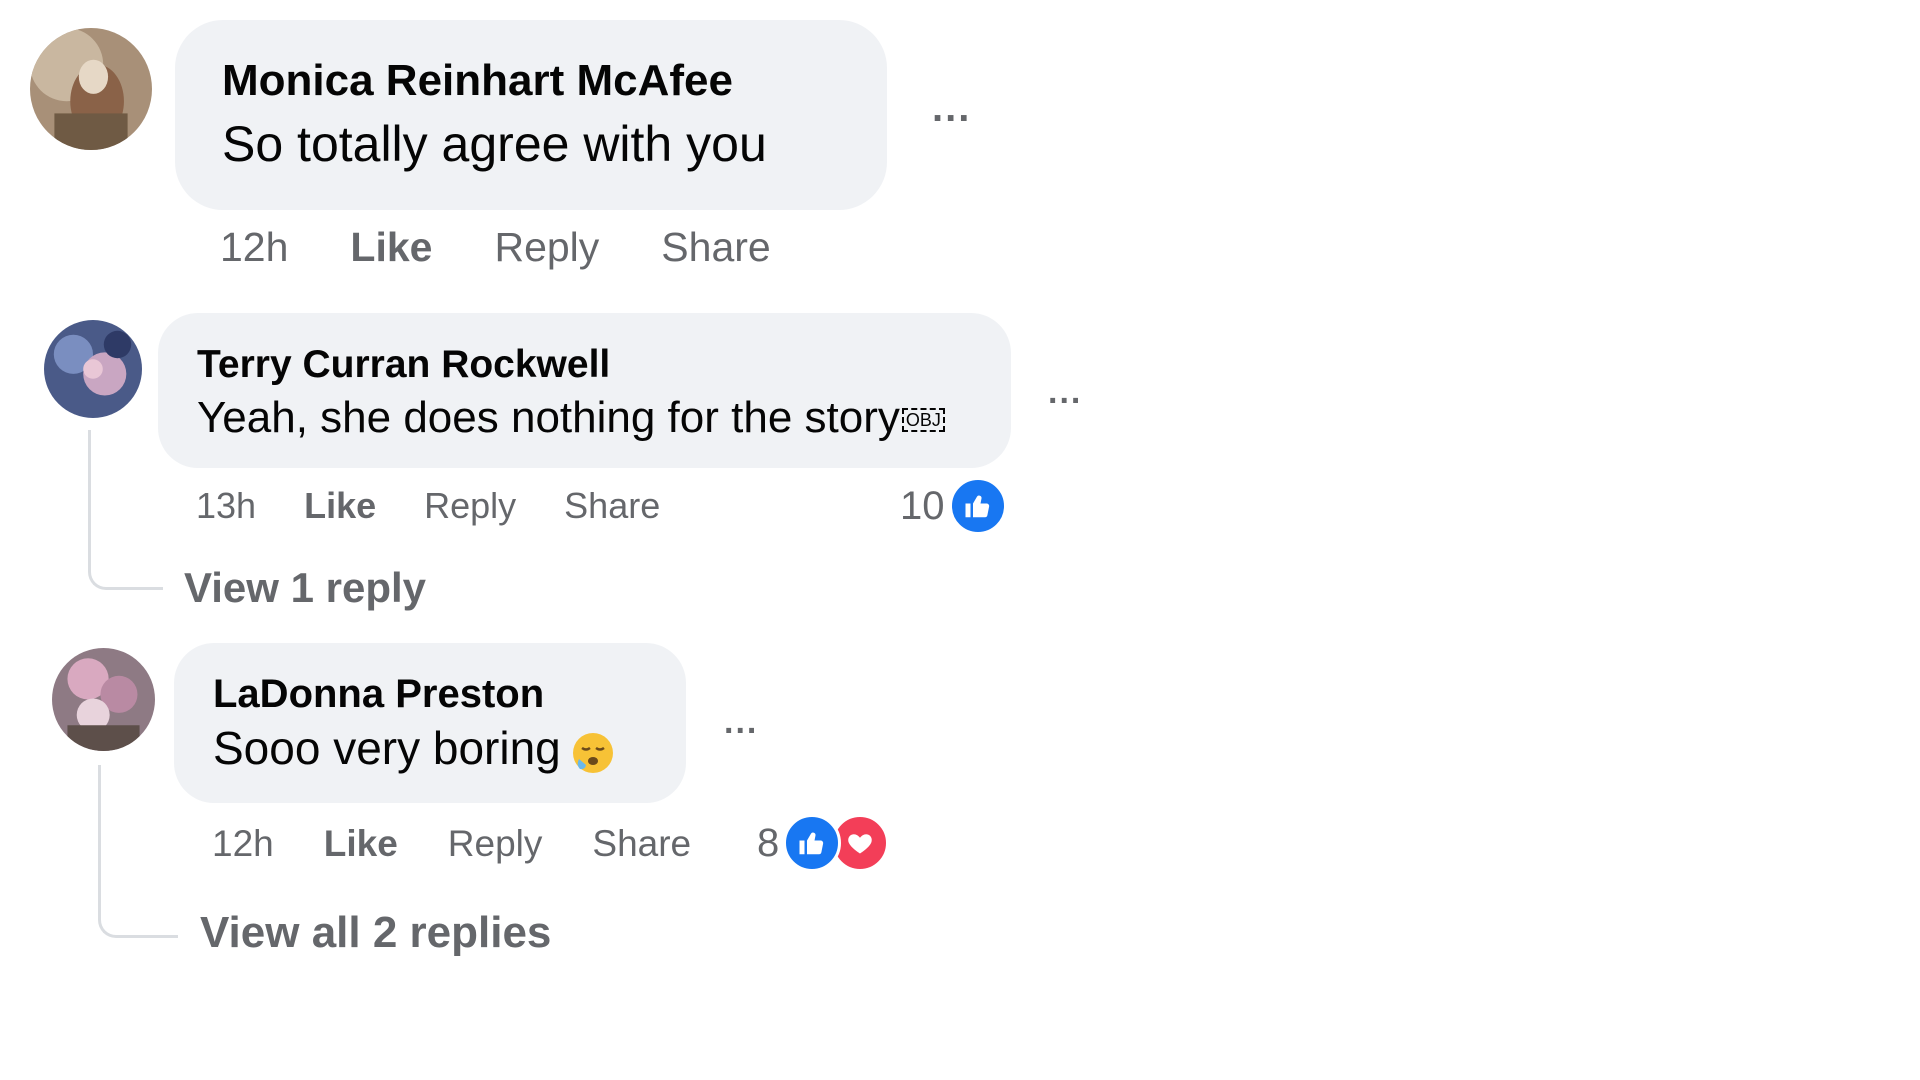 The height and width of the screenshot is (1080, 1920). What do you see at coordinates (768, 842) in the screenshot?
I see `reaction-count: 8` at bounding box center [768, 842].